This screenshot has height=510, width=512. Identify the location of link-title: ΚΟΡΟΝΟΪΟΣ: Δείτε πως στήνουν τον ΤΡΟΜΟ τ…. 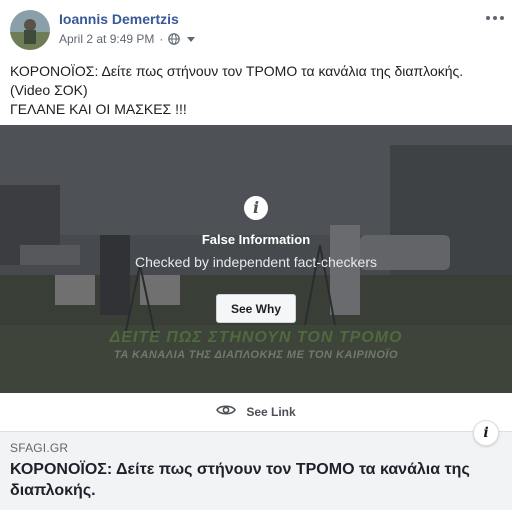
(245, 480).